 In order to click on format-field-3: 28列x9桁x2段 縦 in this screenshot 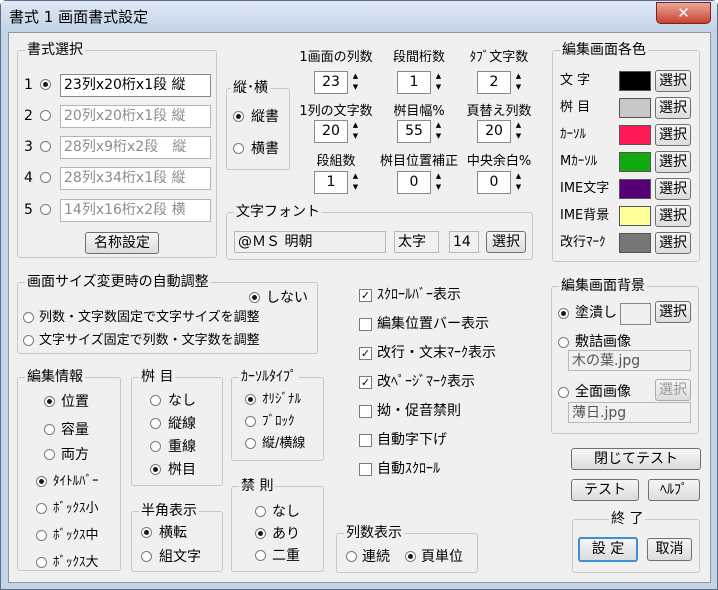, I will do `click(135, 147)`.